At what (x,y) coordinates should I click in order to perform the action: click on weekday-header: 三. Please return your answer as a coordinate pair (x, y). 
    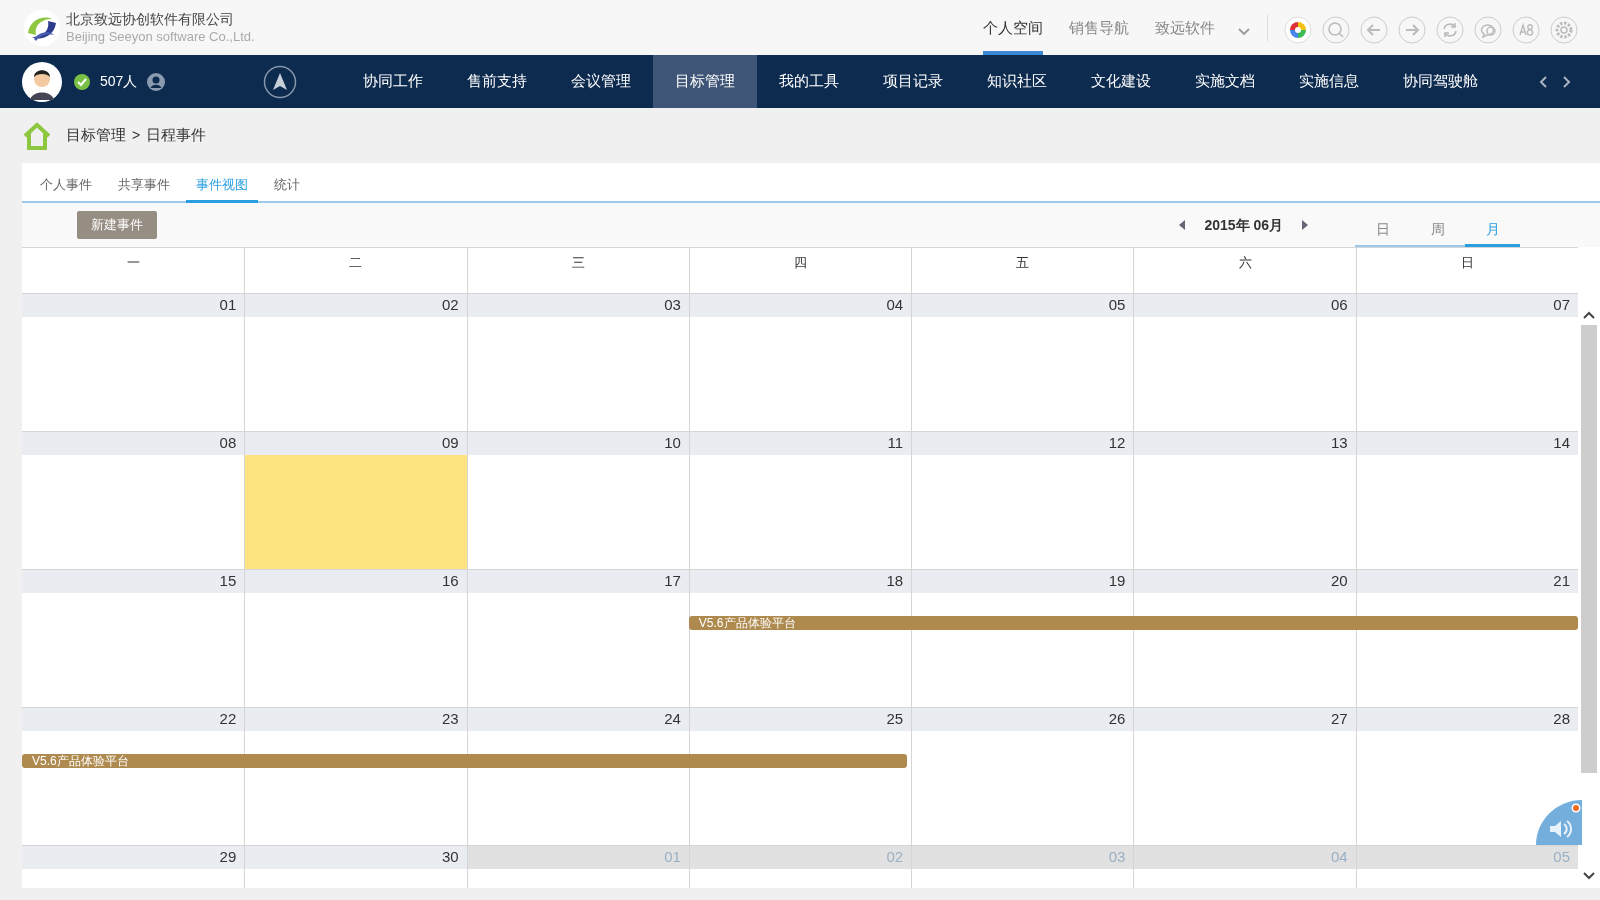
    Looking at the image, I should click on (578, 263).